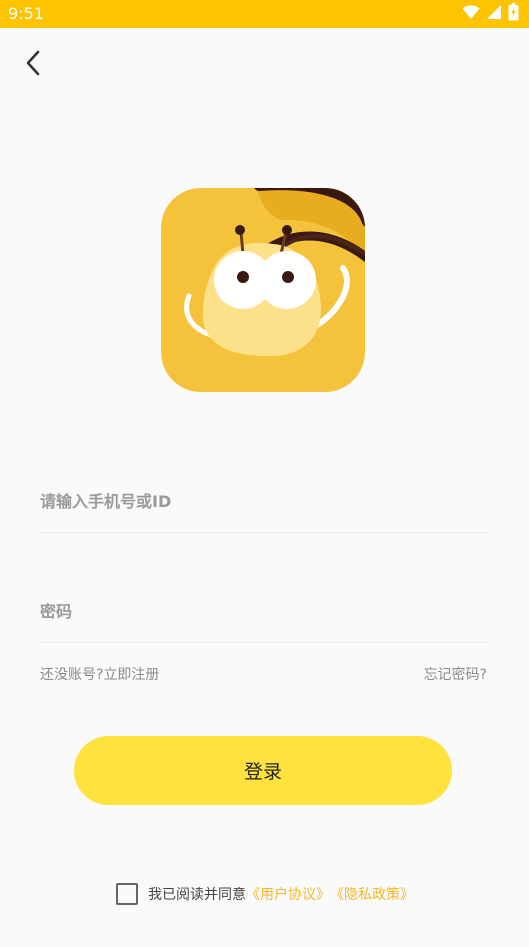  Describe the element at coordinates (26, 13) in the screenshot. I see `status-time: 9:51` at that location.